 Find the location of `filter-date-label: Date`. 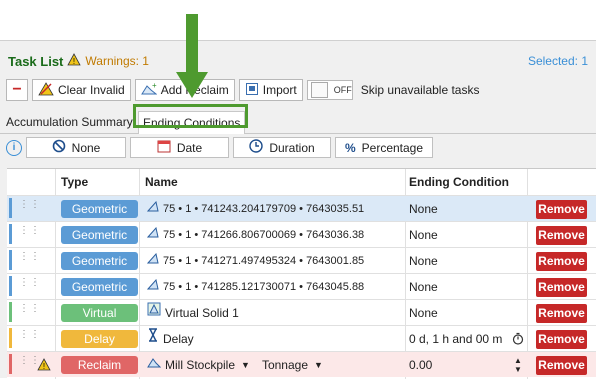

filter-date-label: Date is located at coordinates (189, 147).